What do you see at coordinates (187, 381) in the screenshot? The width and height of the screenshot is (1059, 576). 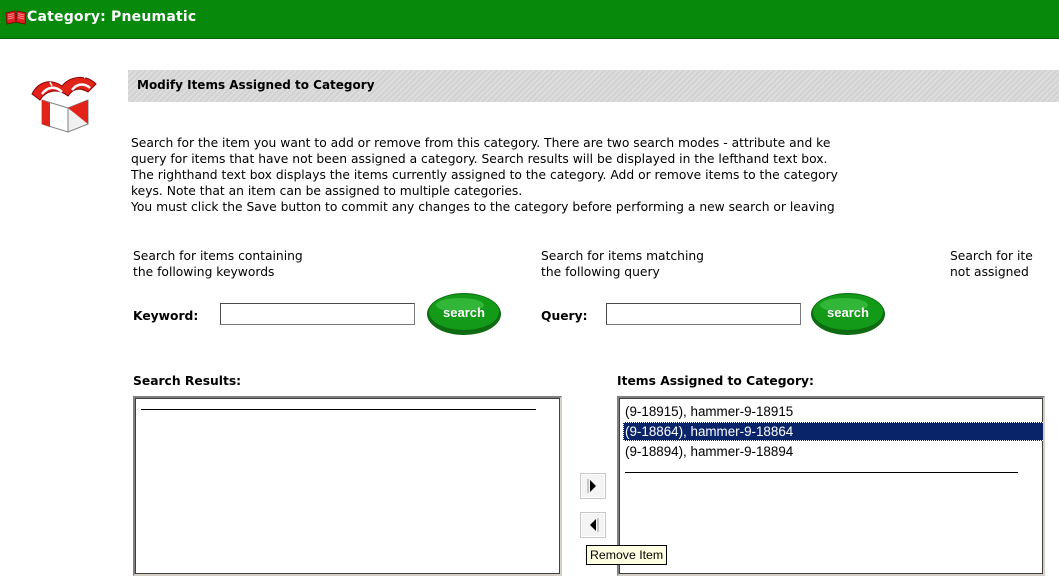 I see `search-results-header: Search Results:` at bounding box center [187, 381].